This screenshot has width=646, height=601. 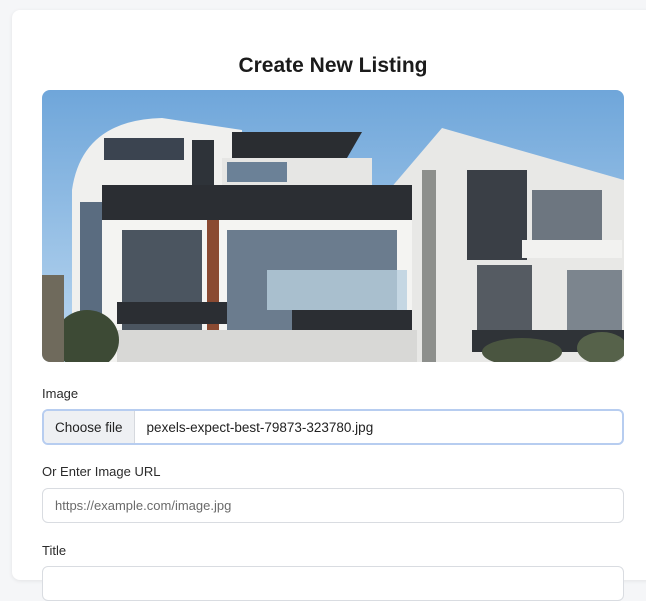 I want to click on title-label: Title, so click(x=54, y=550).